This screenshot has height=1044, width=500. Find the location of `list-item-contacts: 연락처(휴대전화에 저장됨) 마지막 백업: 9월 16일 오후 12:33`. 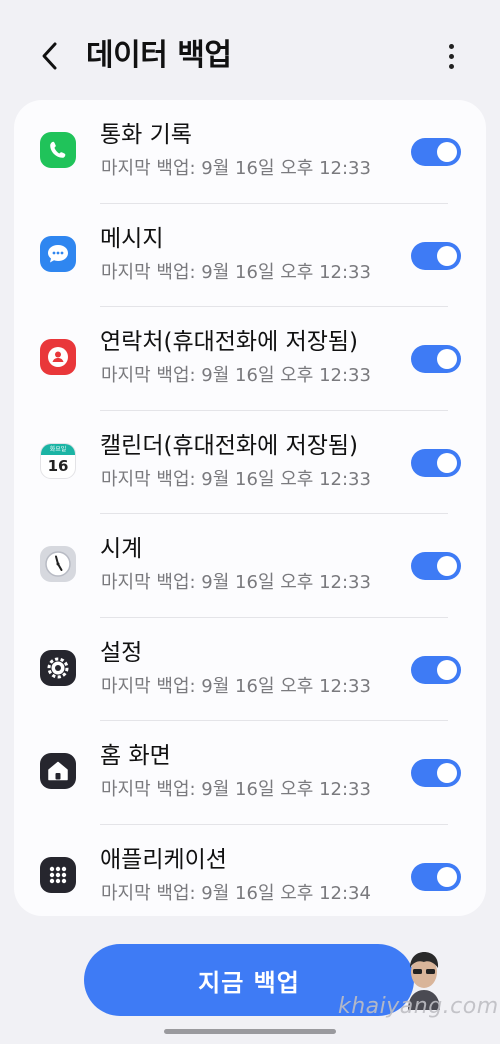

list-item-contacts: 연락처(휴대전화에 저장됨) 마지막 백업: 9월 16일 오후 12:33 is located at coordinates (250, 359).